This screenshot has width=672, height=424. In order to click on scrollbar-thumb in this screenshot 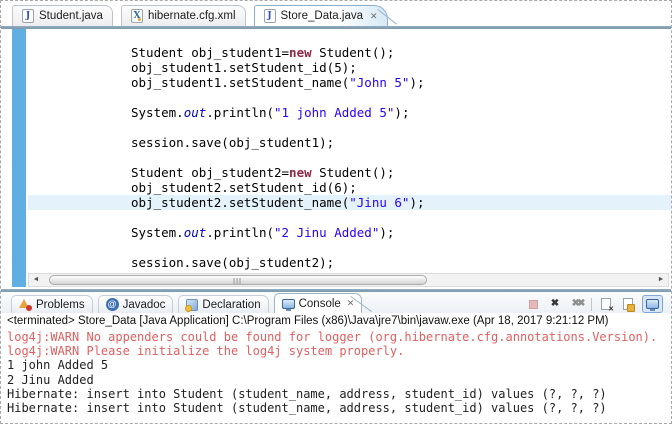, I will do `click(238, 280)`.